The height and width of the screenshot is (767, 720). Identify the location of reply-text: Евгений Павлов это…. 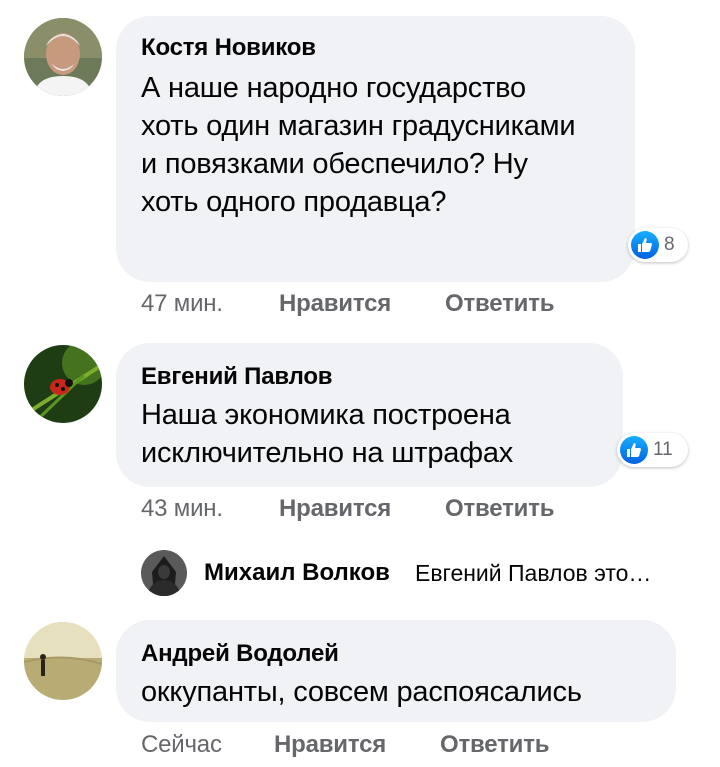
(533, 573).